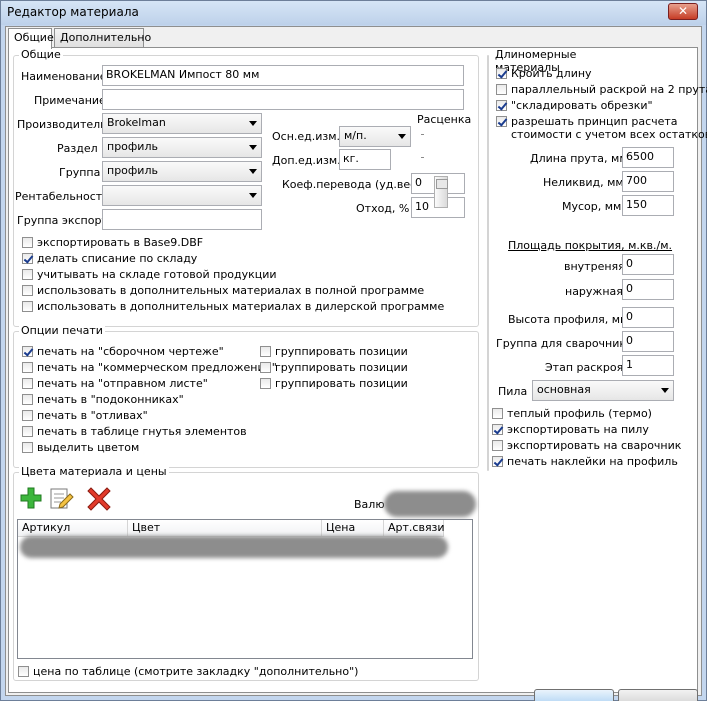 The height and width of the screenshot is (701, 707). What do you see at coordinates (414, 528) in the screenshot?
I see `column-header-linked-article: Арт.связи` at bounding box center [414, 528].